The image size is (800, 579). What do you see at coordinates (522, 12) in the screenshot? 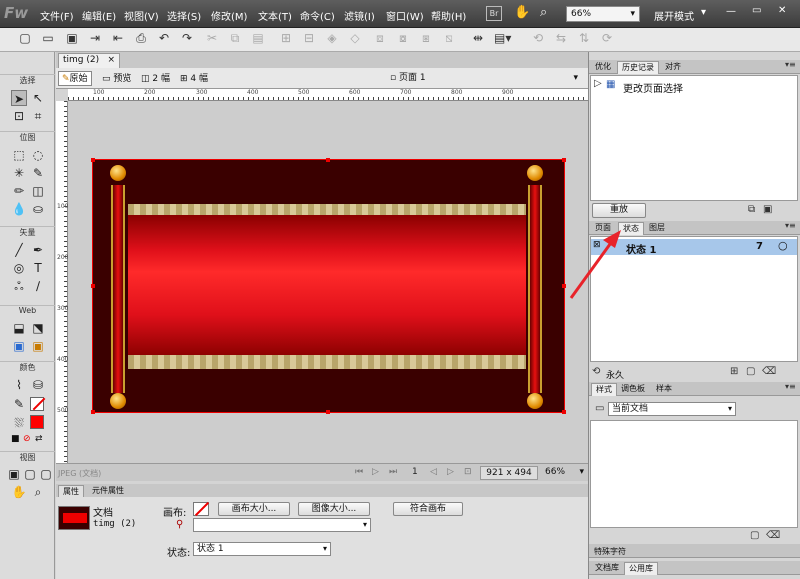
I see `hand-icon: ✋` at bounding box center [522, 12].